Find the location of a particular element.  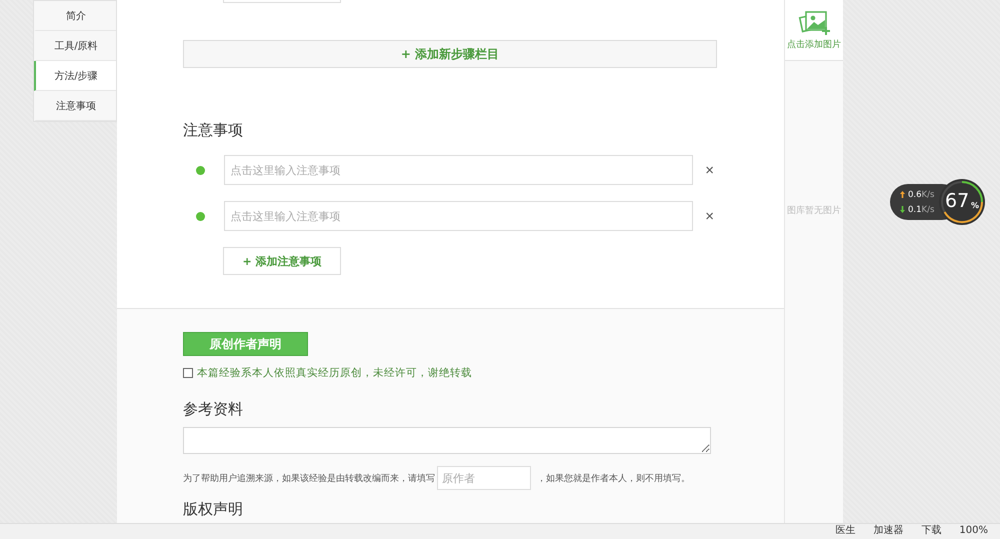

usage-percent: 67 is located at coordinates (957, 201).